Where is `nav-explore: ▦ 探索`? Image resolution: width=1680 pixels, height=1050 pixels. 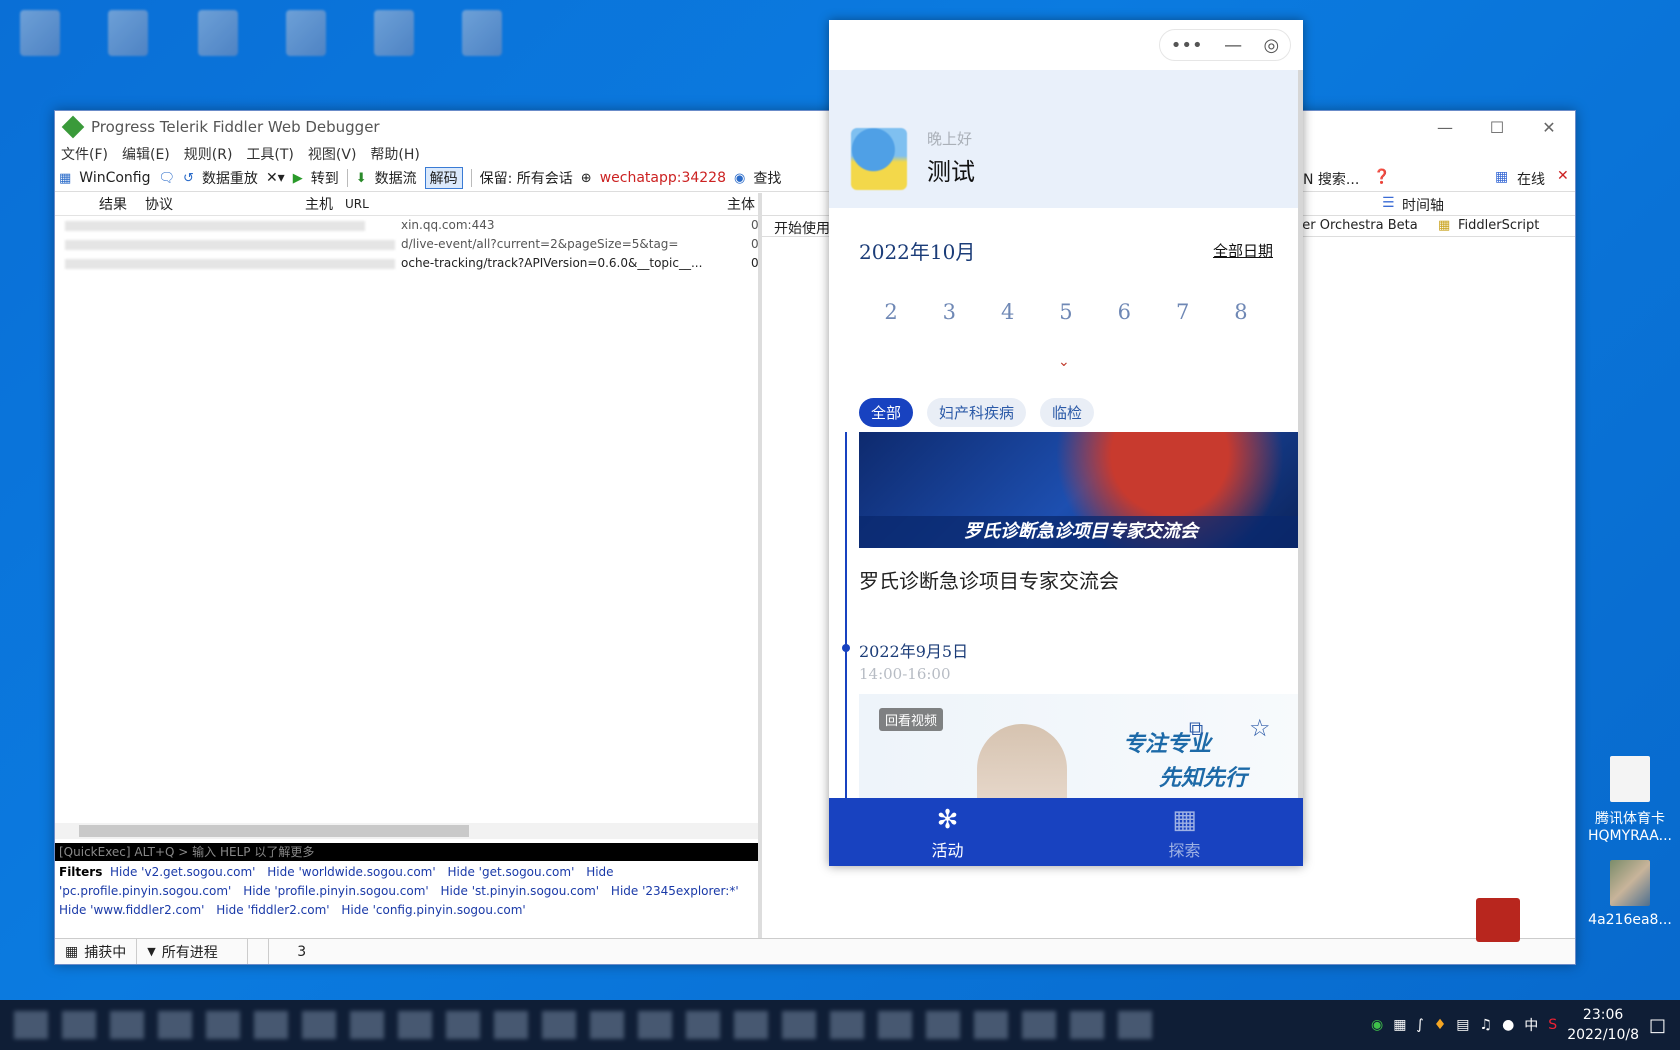
nav-explore: ▦ 探索 is located at coordinates (1184, 832).